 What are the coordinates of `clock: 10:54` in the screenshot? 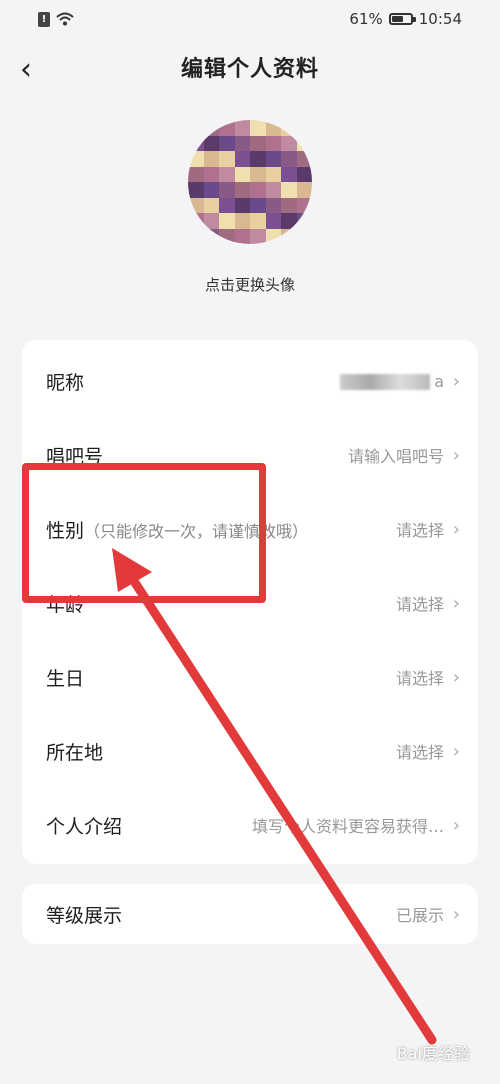 It's located at (440, 19).